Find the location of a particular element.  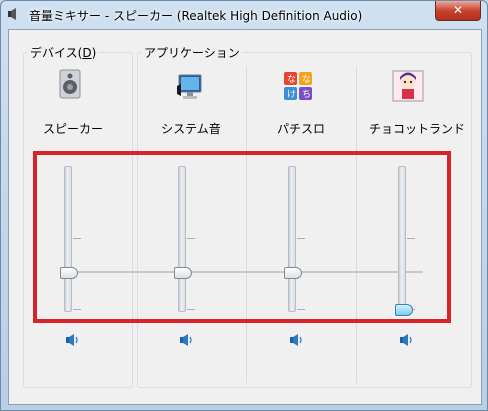

close-button: ✕ is located at coordinates (458, 11).